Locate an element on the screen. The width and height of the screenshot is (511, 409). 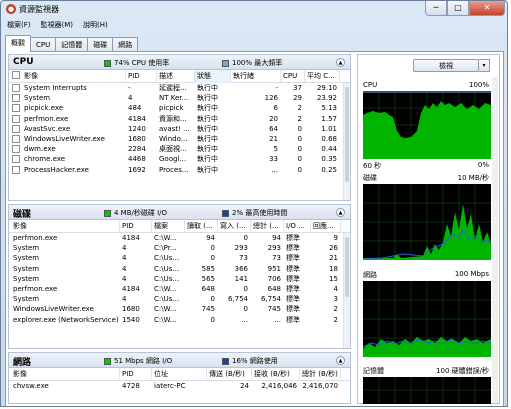
cpu-section-header: CPU 74% CPU 使用率 100% 最大頻率 ▲ is located at coordinates (179, 62).